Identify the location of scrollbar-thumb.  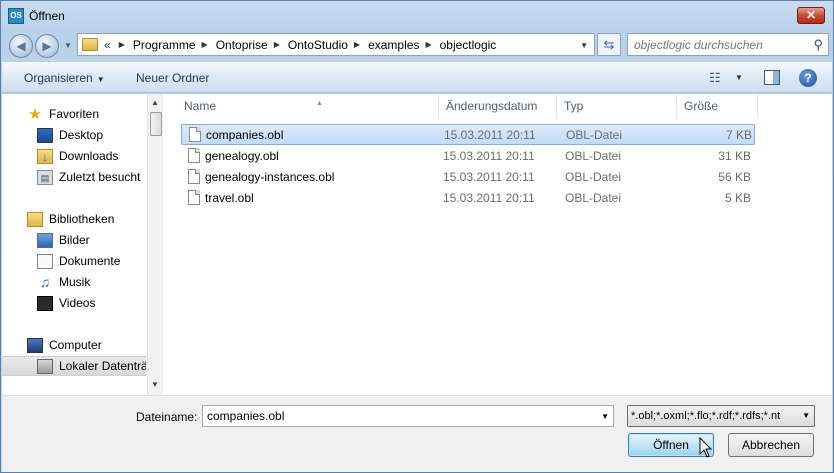
(156, 124).